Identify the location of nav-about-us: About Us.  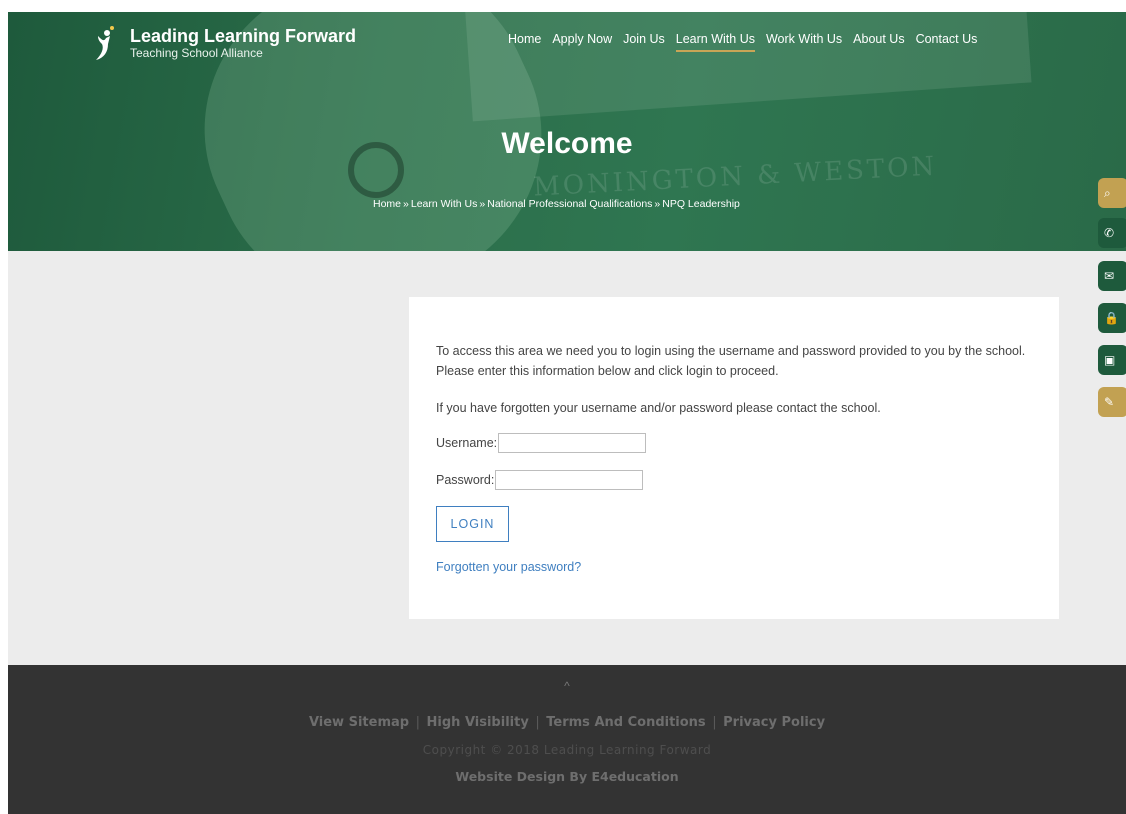
(878, 42).